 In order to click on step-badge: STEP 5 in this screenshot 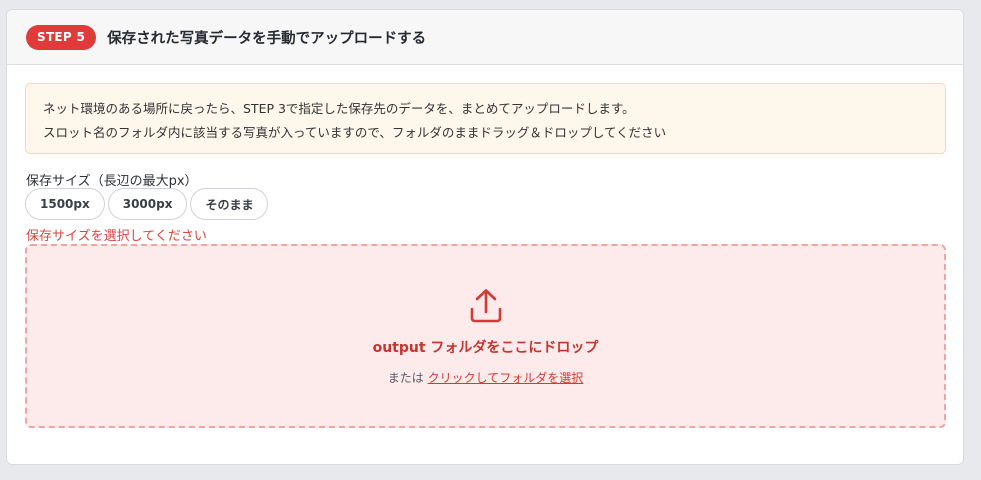, I will do `click(61, 37)`.